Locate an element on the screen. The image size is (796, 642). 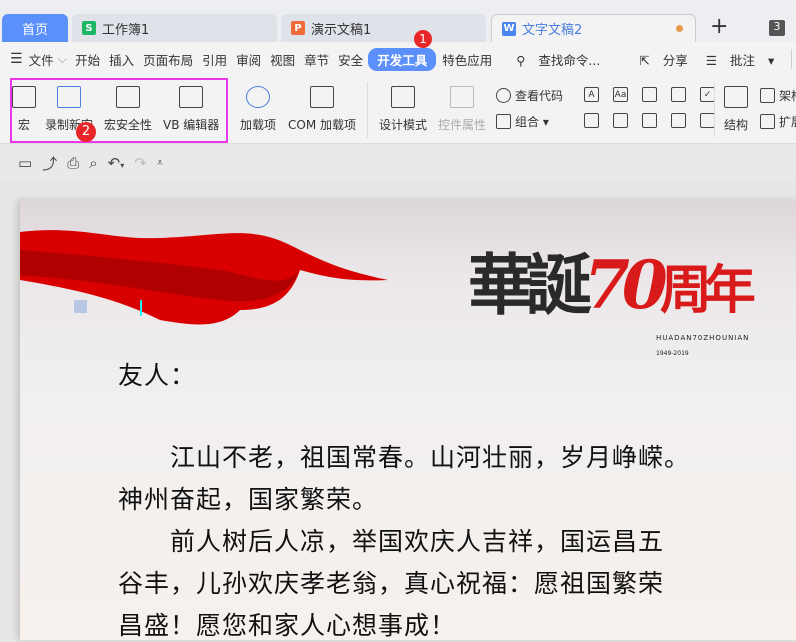
tab-bar: 首页 S 工作簿1 P 演示文稿1 W 文字文稿2 + 3 is located at coordinates (398, 21).